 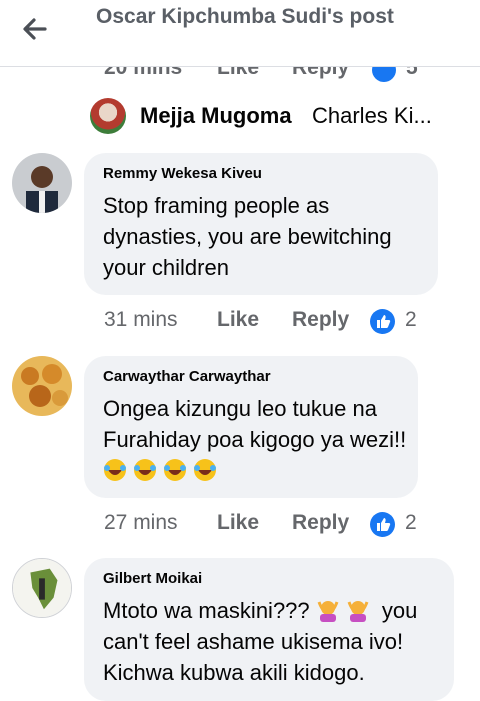 I want to click on post-header: Oscar Kipchumba Sudi's post, so click(x=240, y=33).